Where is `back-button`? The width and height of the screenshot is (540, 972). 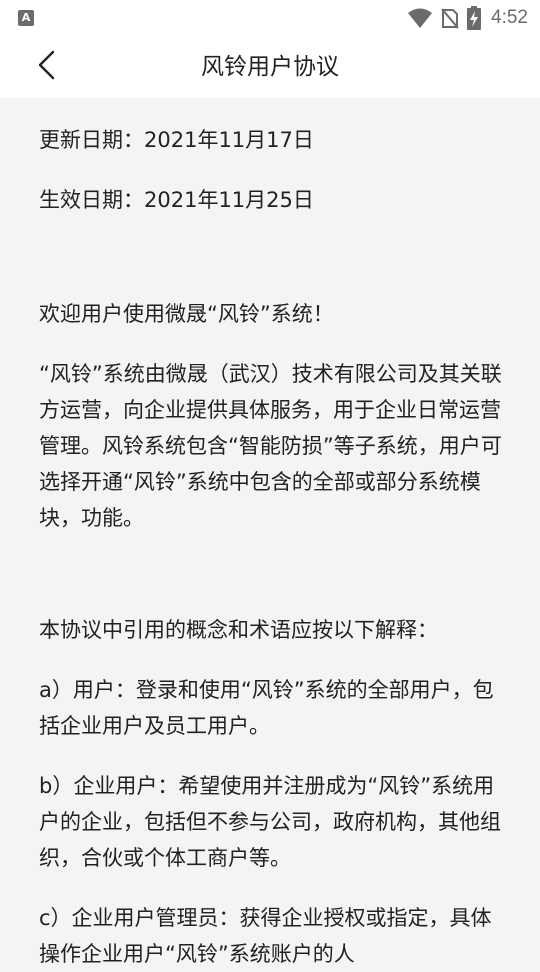 back-button is located at coordinates (47, 67).